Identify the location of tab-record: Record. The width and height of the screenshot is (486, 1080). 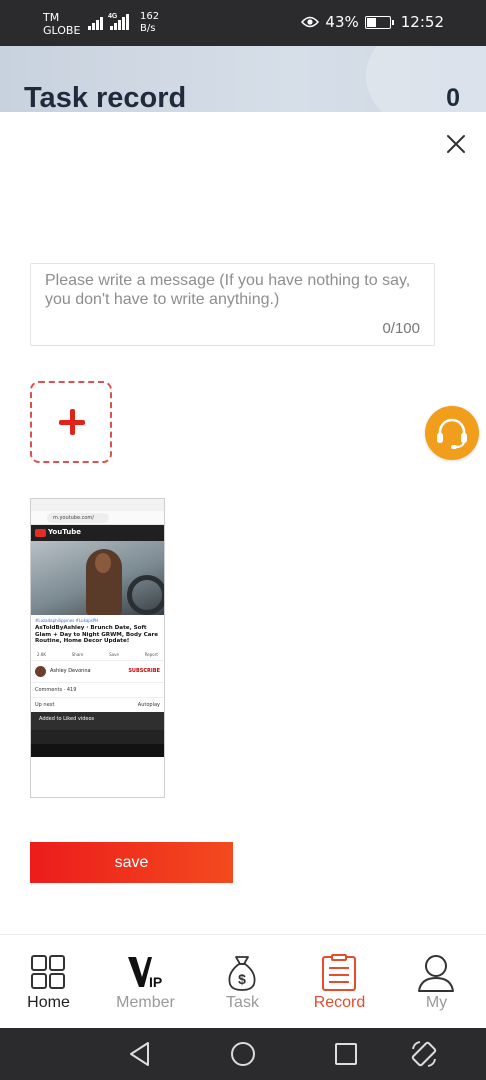
(339, 982).